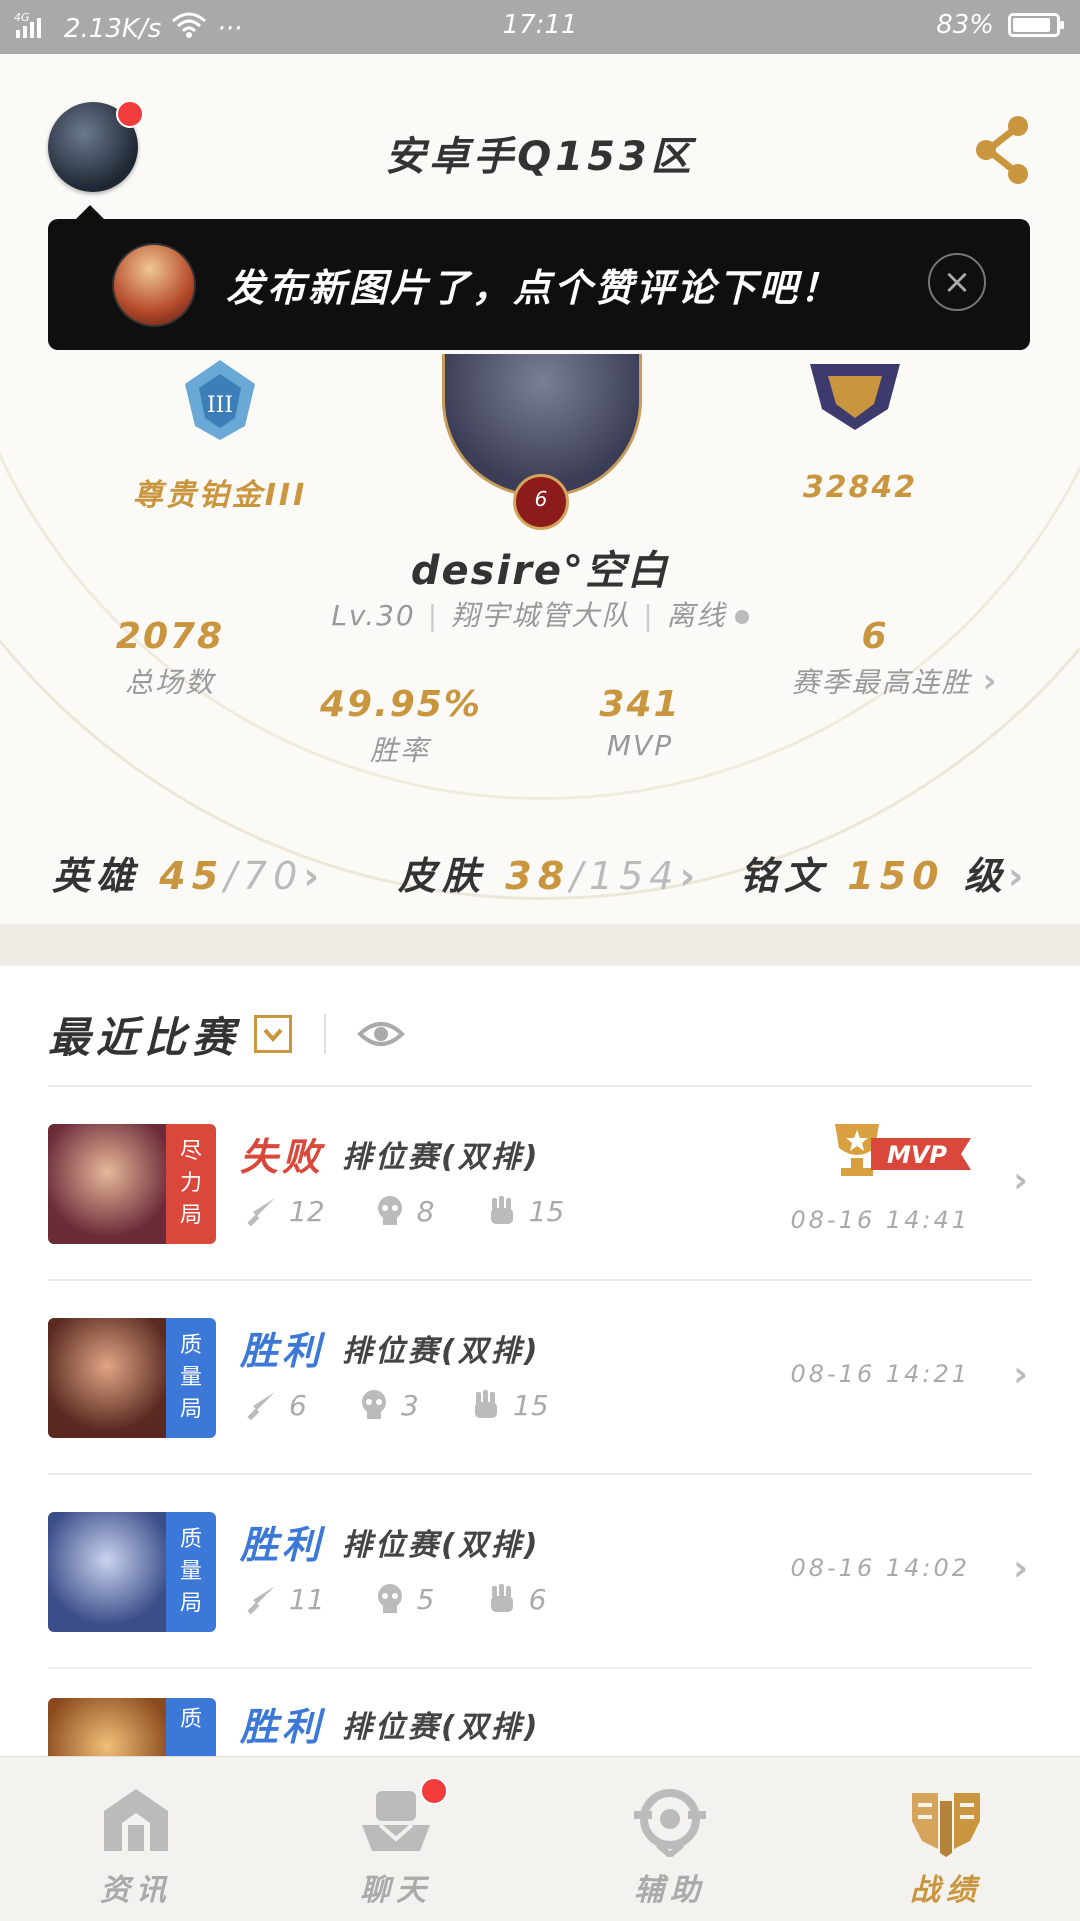  What do you see at coordinates (136, 1890) in the screenshot?
I see `nav-label: 资讯` at bounding box center [136, 1890].